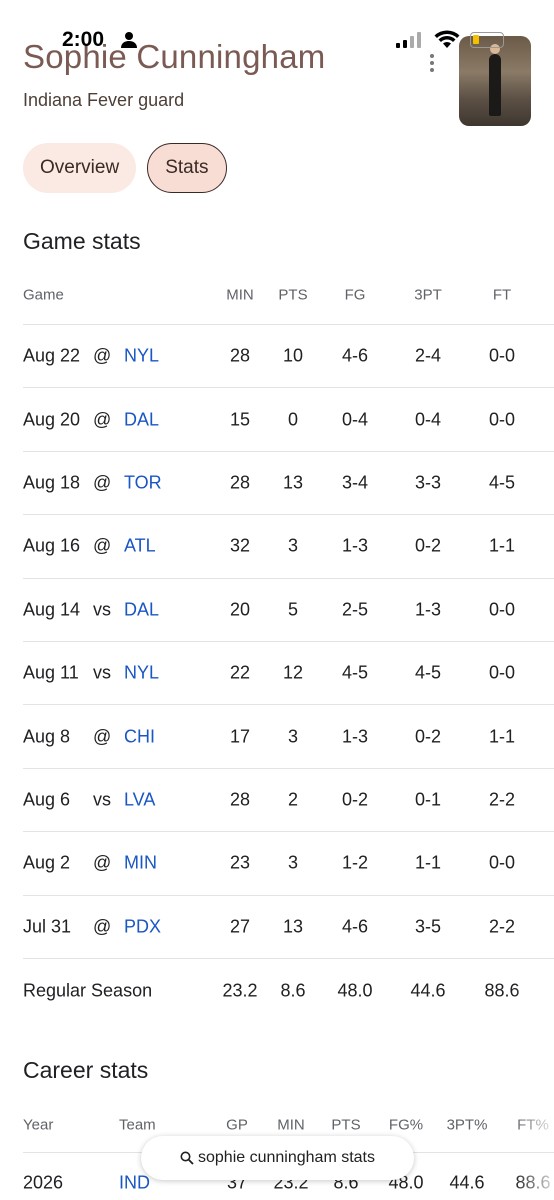 The width and height of the screenshot is (554, 1200). What do you see at coordinates (428, 294) in the screenshot?
I see `col-3pt: 3PT` at bounding box center [428, 294].